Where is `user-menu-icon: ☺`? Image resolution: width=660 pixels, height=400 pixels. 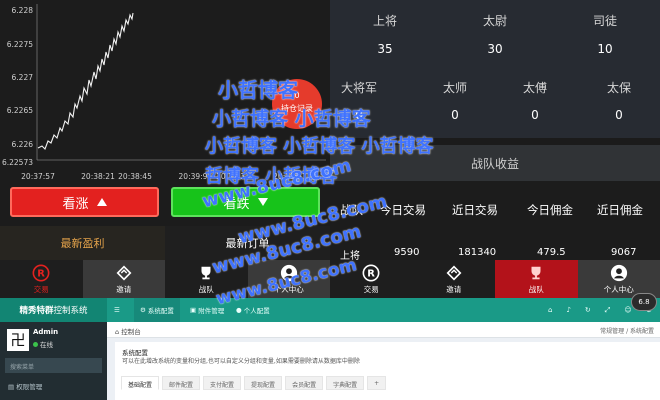
user-menu-icon: ☺ is located at coordinates (627, 310).